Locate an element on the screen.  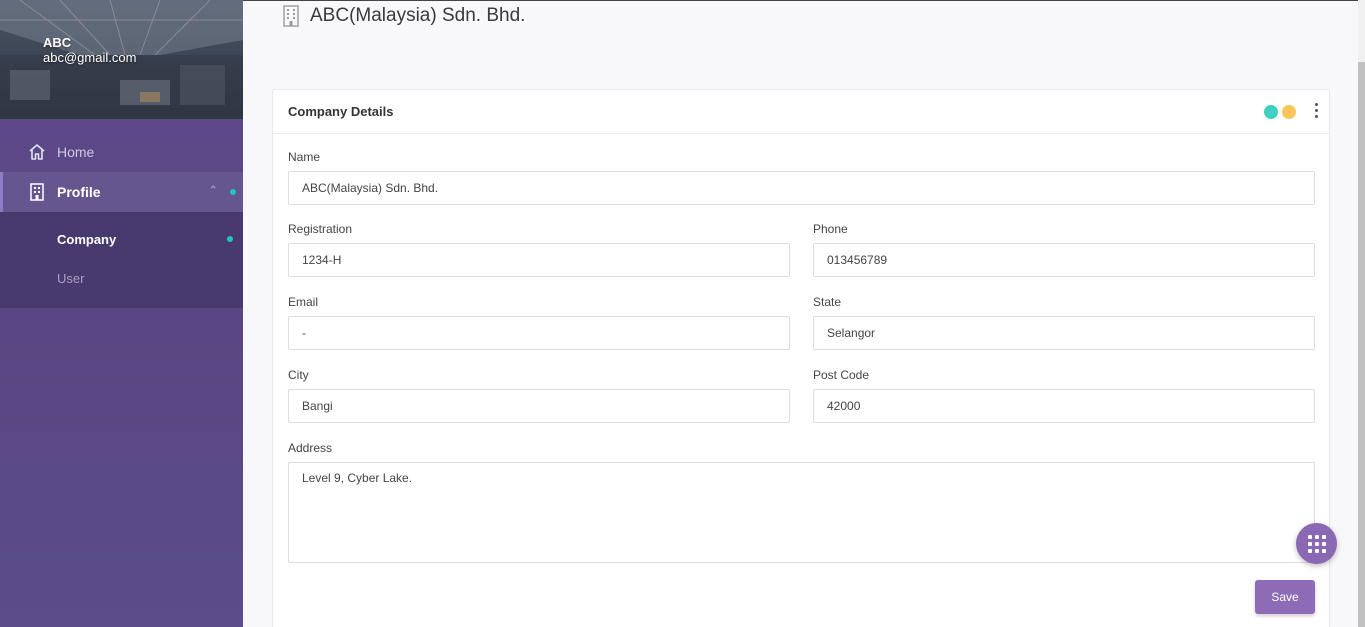
chevron-up-icon: ⌃ is located at coordinates (213, 190).